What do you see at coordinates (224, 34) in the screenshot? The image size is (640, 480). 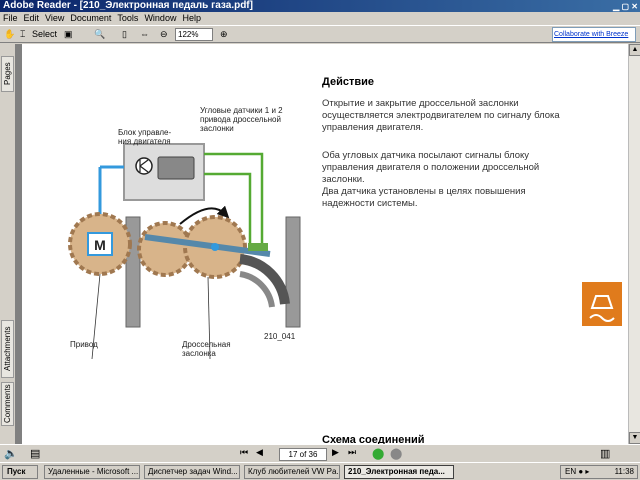 I see `zoom-increase-icon: ⊕` at bounding box center [224, 34].